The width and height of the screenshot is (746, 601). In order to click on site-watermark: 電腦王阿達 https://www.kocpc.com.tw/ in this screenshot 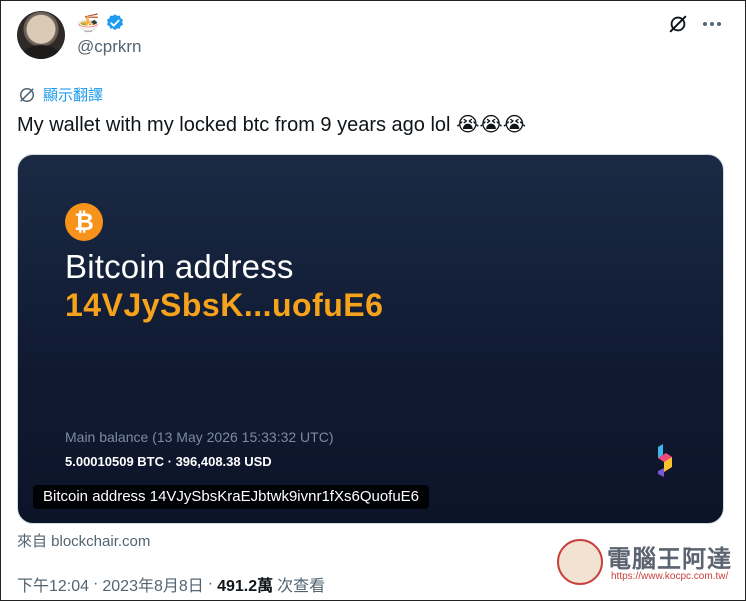, I will do `click(647, 564)`.